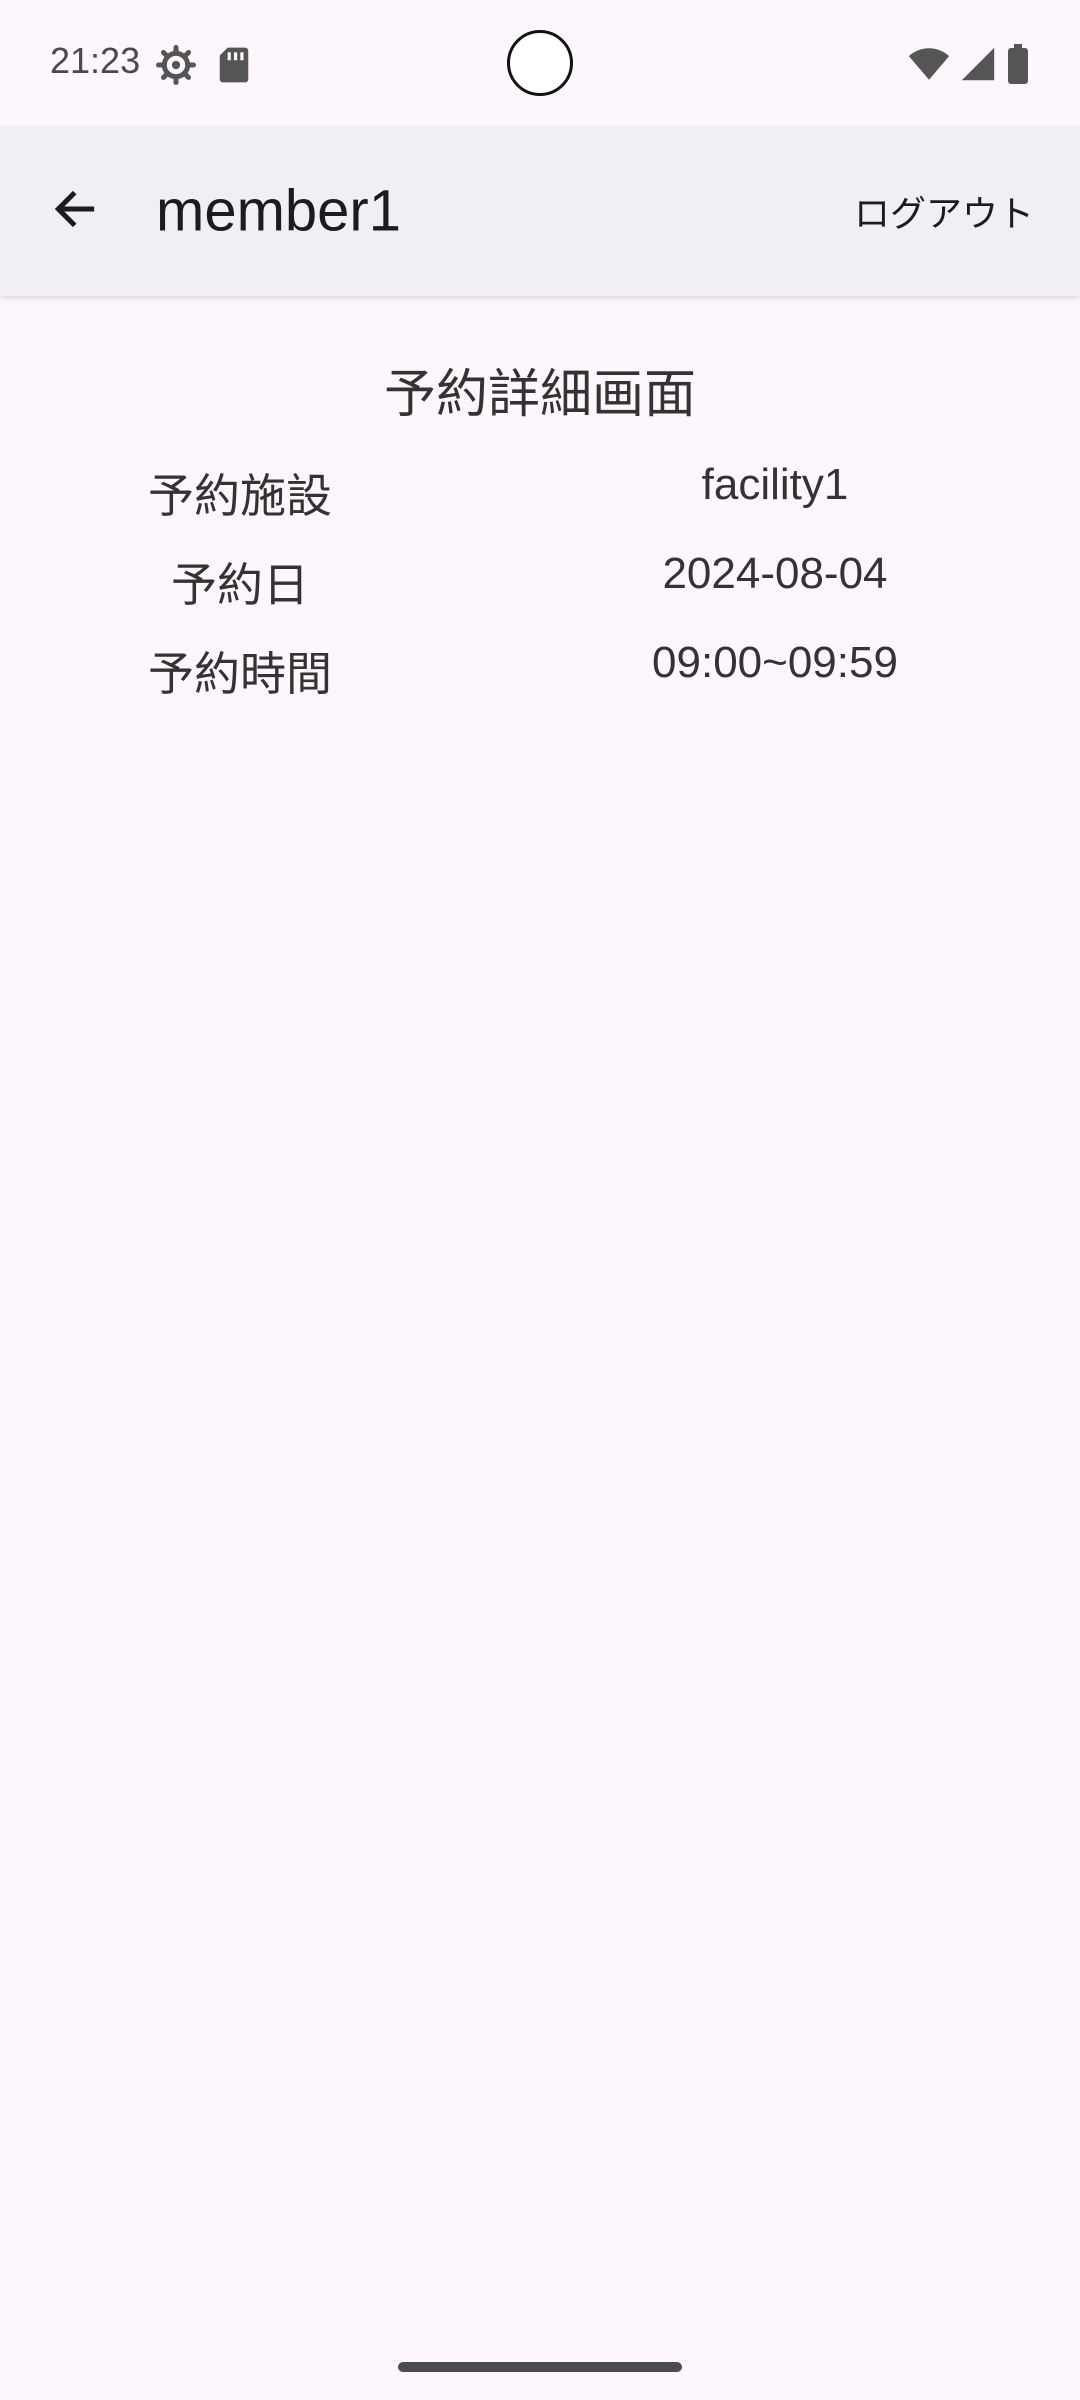 This screenshot has height=2400, width=1080. What do you see at coordinates (540, 678) in the screenshot?
I see `detail-row-time: 予約時間 09:00~09:59` at bounding box center [540, 678].